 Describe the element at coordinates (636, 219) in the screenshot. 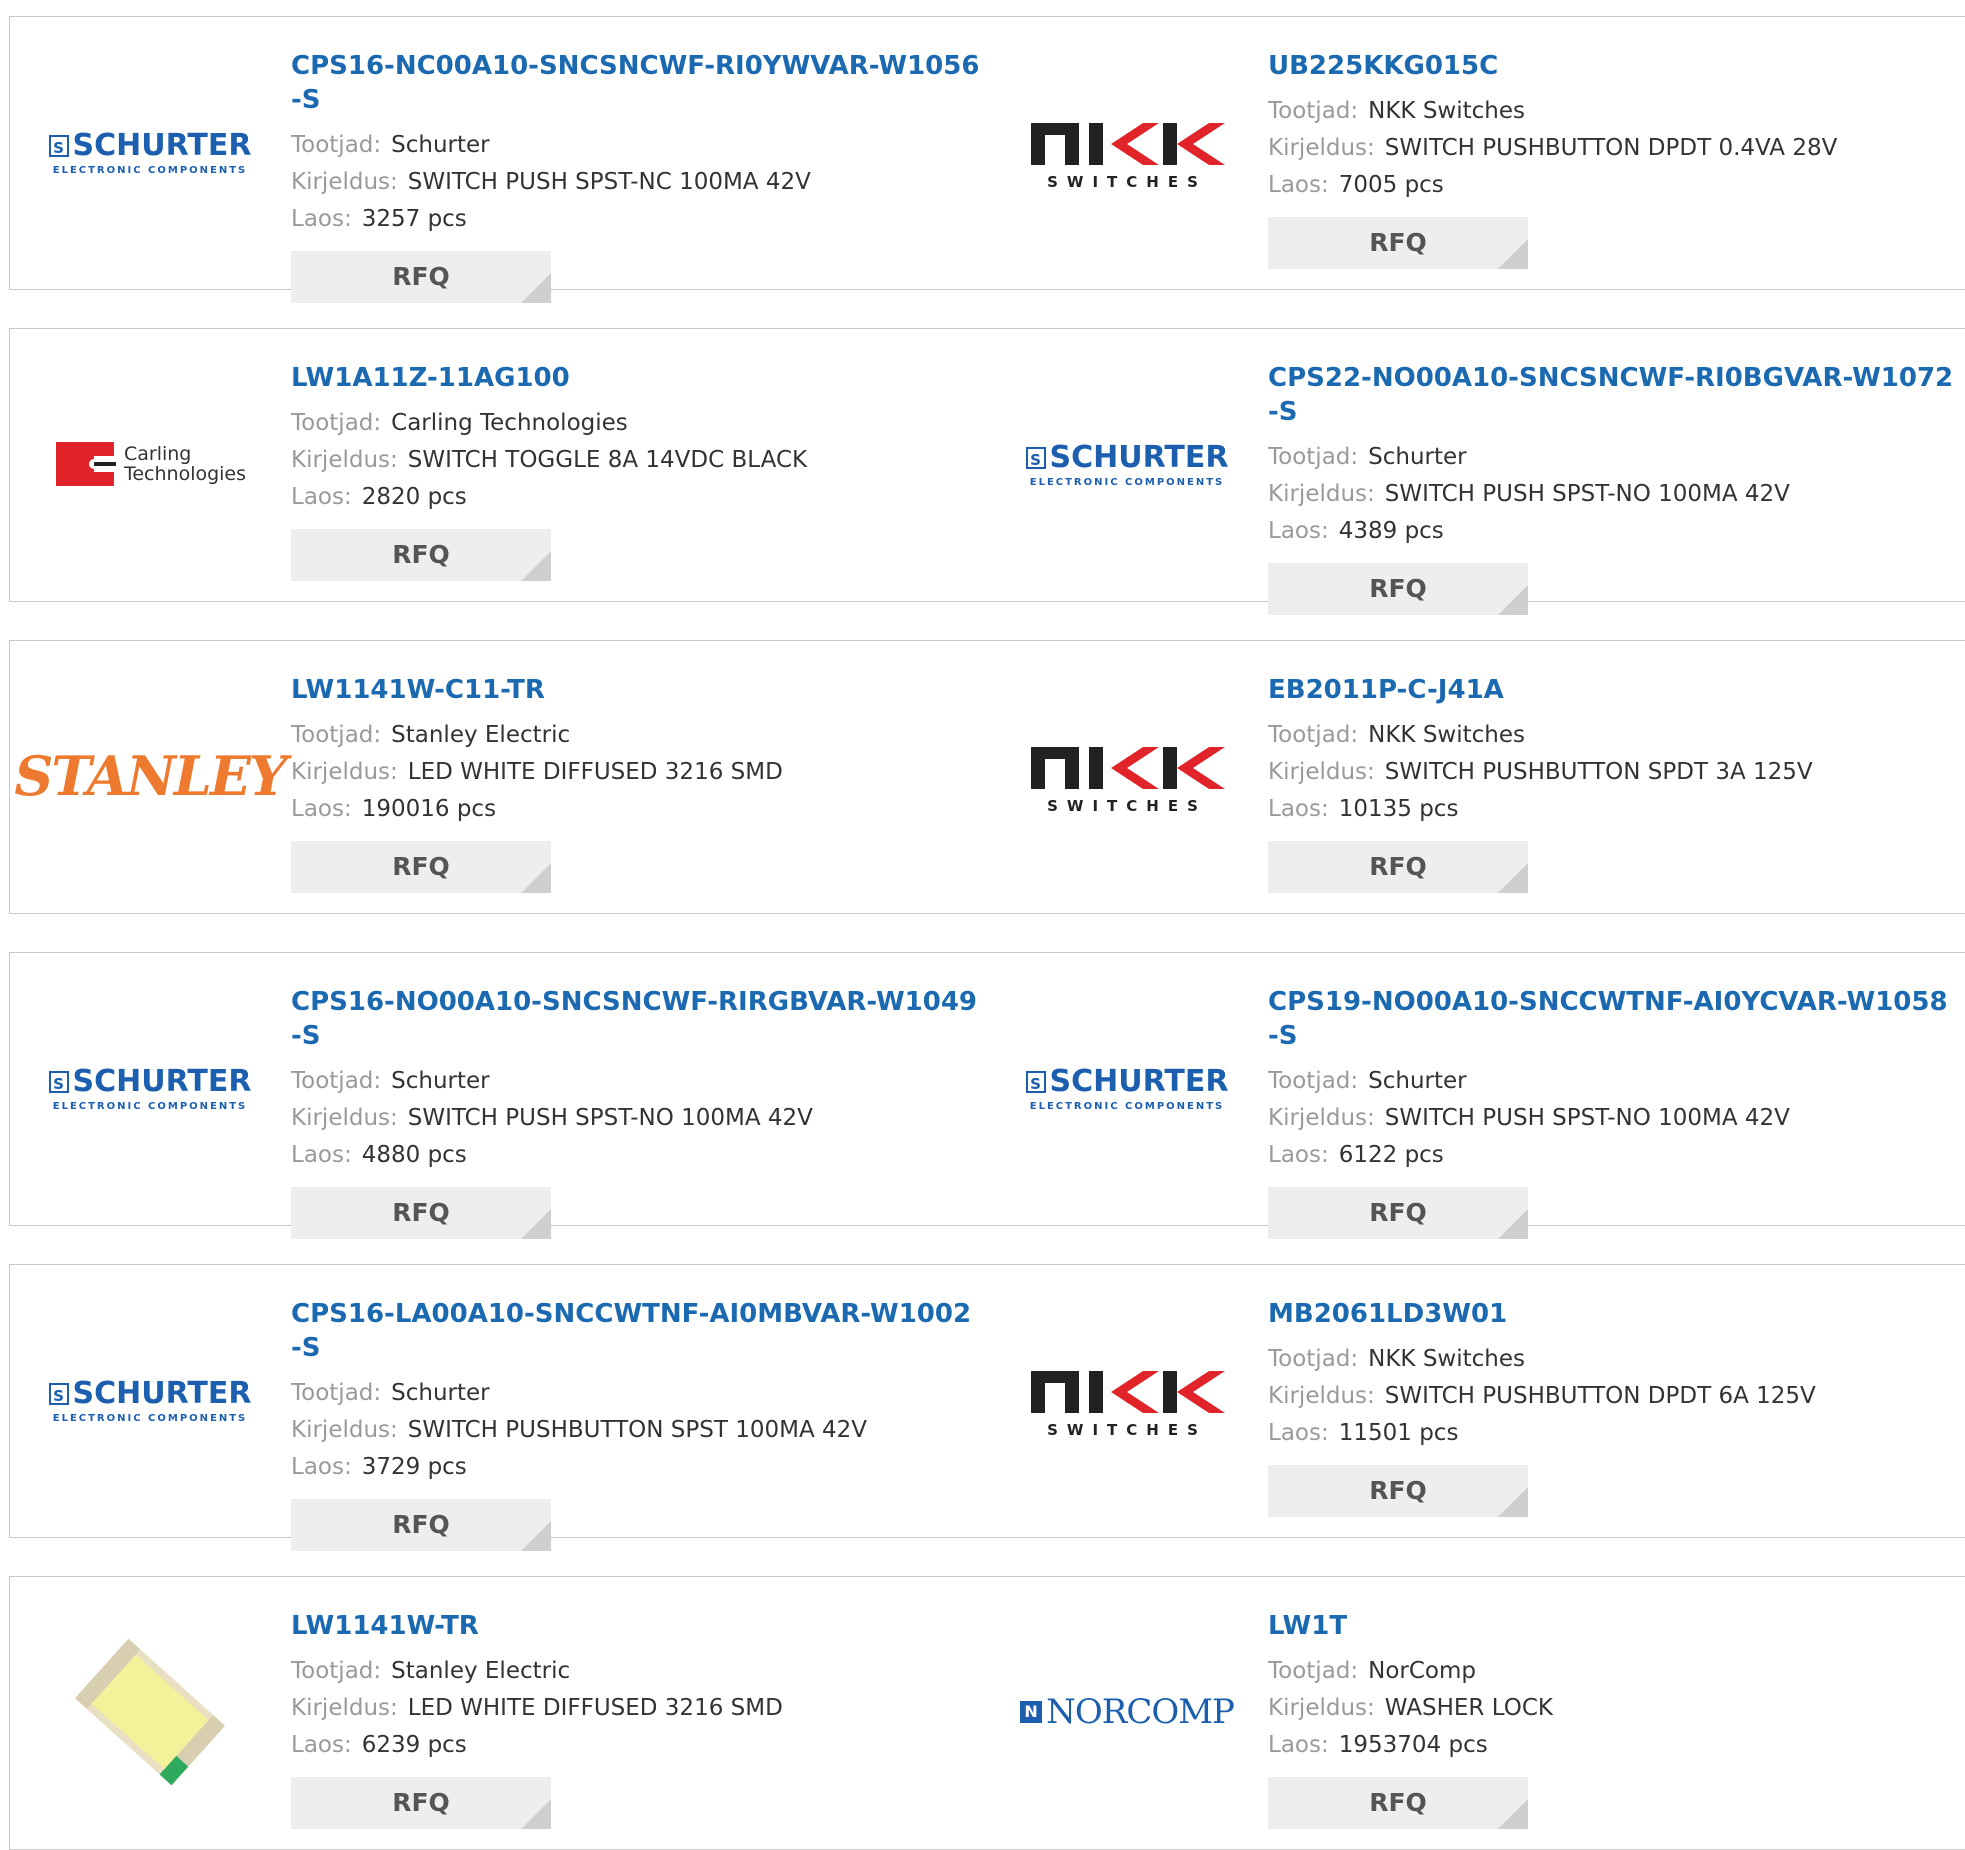

I see `stock-line: Laos: 3257 pcs` at that location.